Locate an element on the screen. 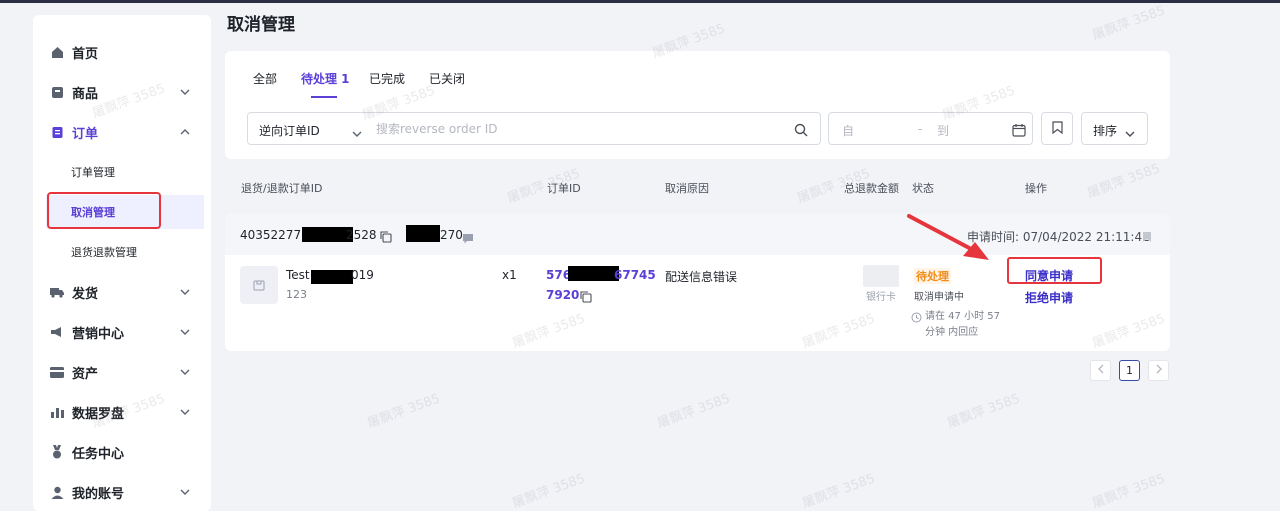  sidebar-item-my-account: 我的账号 is located at coordinates (122, 492).